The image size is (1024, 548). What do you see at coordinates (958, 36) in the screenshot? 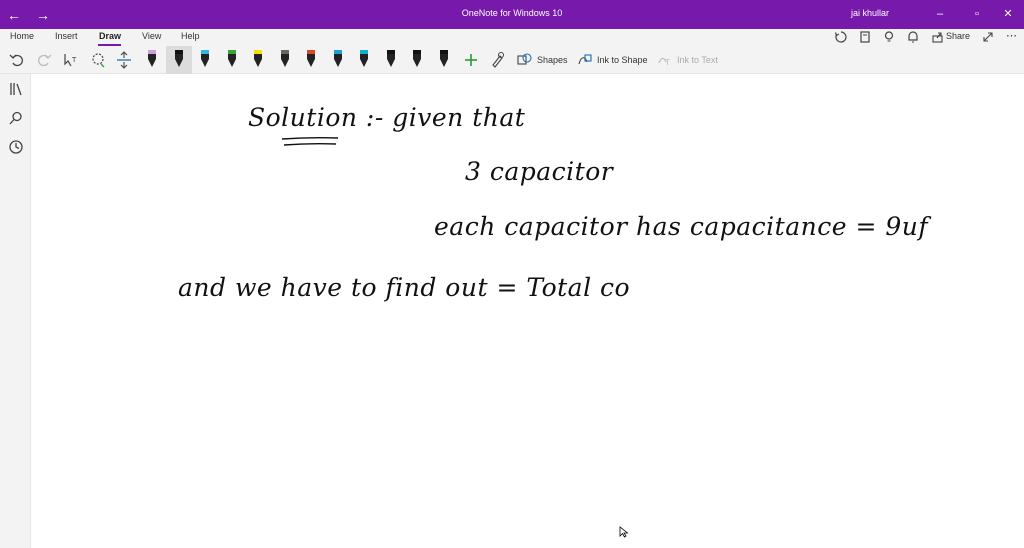
I see `share-button: Share` at bounding box center [958, 36].